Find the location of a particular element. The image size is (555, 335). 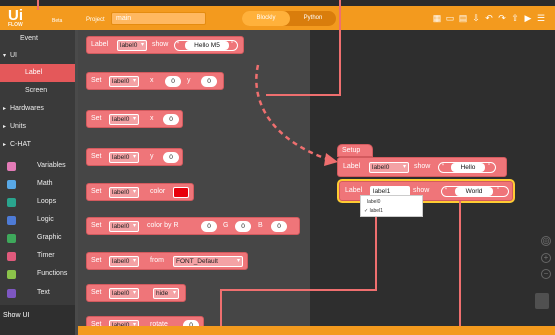

sidebar-item-event: Event is located at coordinates (37, 39).